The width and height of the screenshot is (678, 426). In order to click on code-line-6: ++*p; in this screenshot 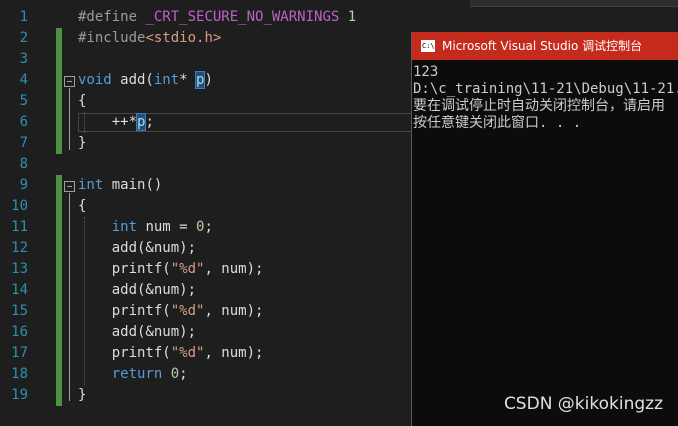, I will do `click(116, 122)`.